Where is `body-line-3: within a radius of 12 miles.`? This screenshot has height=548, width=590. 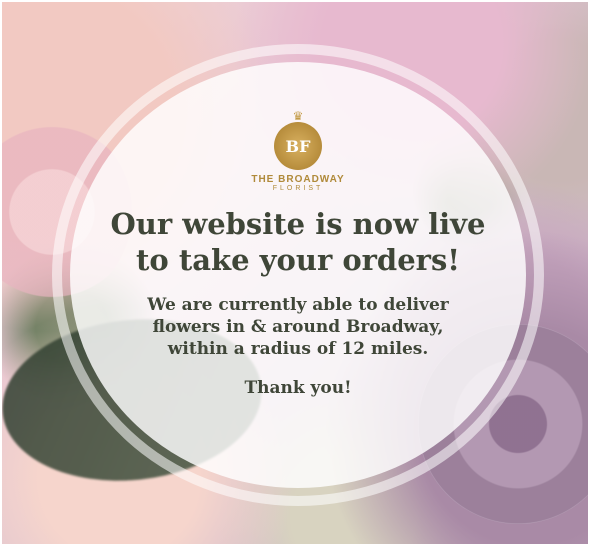 body-line-3: within a radius of 12 miles. is located at coordinates (298, 349).